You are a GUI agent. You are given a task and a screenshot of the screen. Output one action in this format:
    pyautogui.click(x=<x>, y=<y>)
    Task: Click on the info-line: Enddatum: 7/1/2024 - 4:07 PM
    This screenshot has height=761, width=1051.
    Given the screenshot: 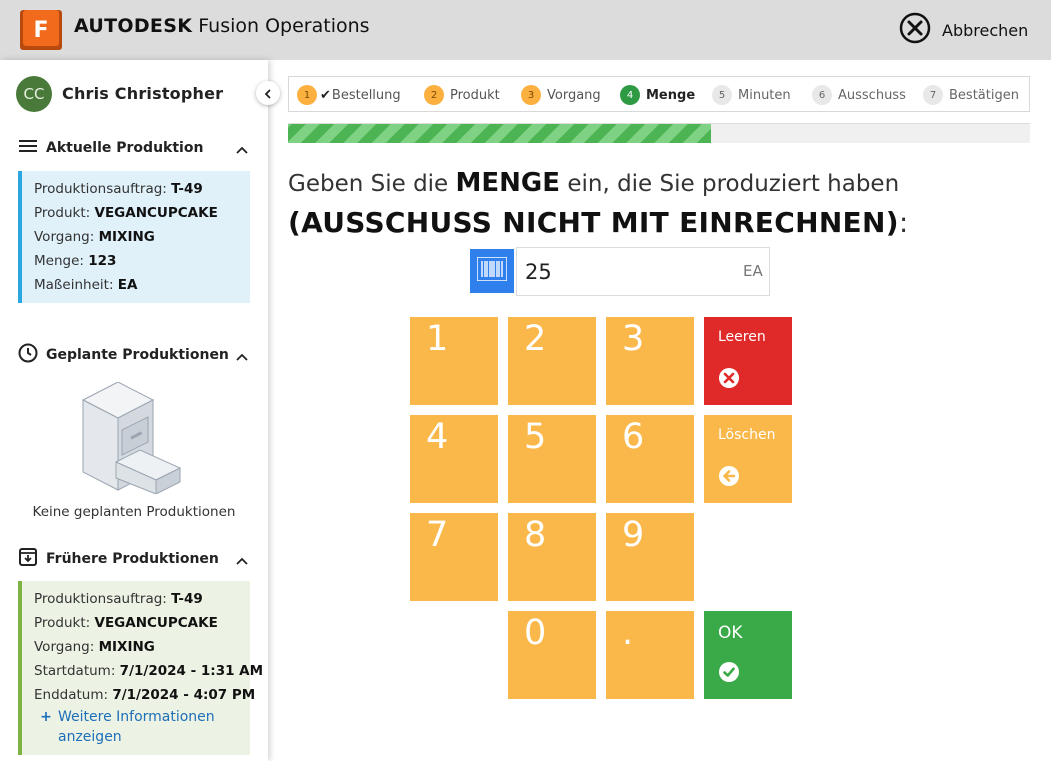 What is the action you would take?
    pyautogui.click(x=145, y=695)
    